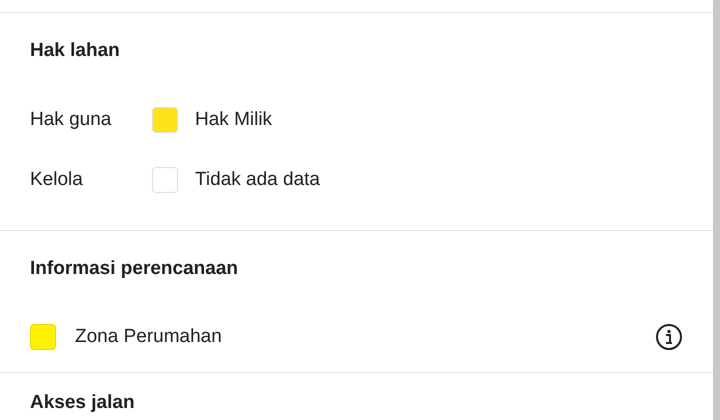 The height and width of the screenshot is (420, 720). What do you see at coordinates (233, 120) in the screenshot?
I see `row-value: Hak Milik` at bounding box center [233, 120].